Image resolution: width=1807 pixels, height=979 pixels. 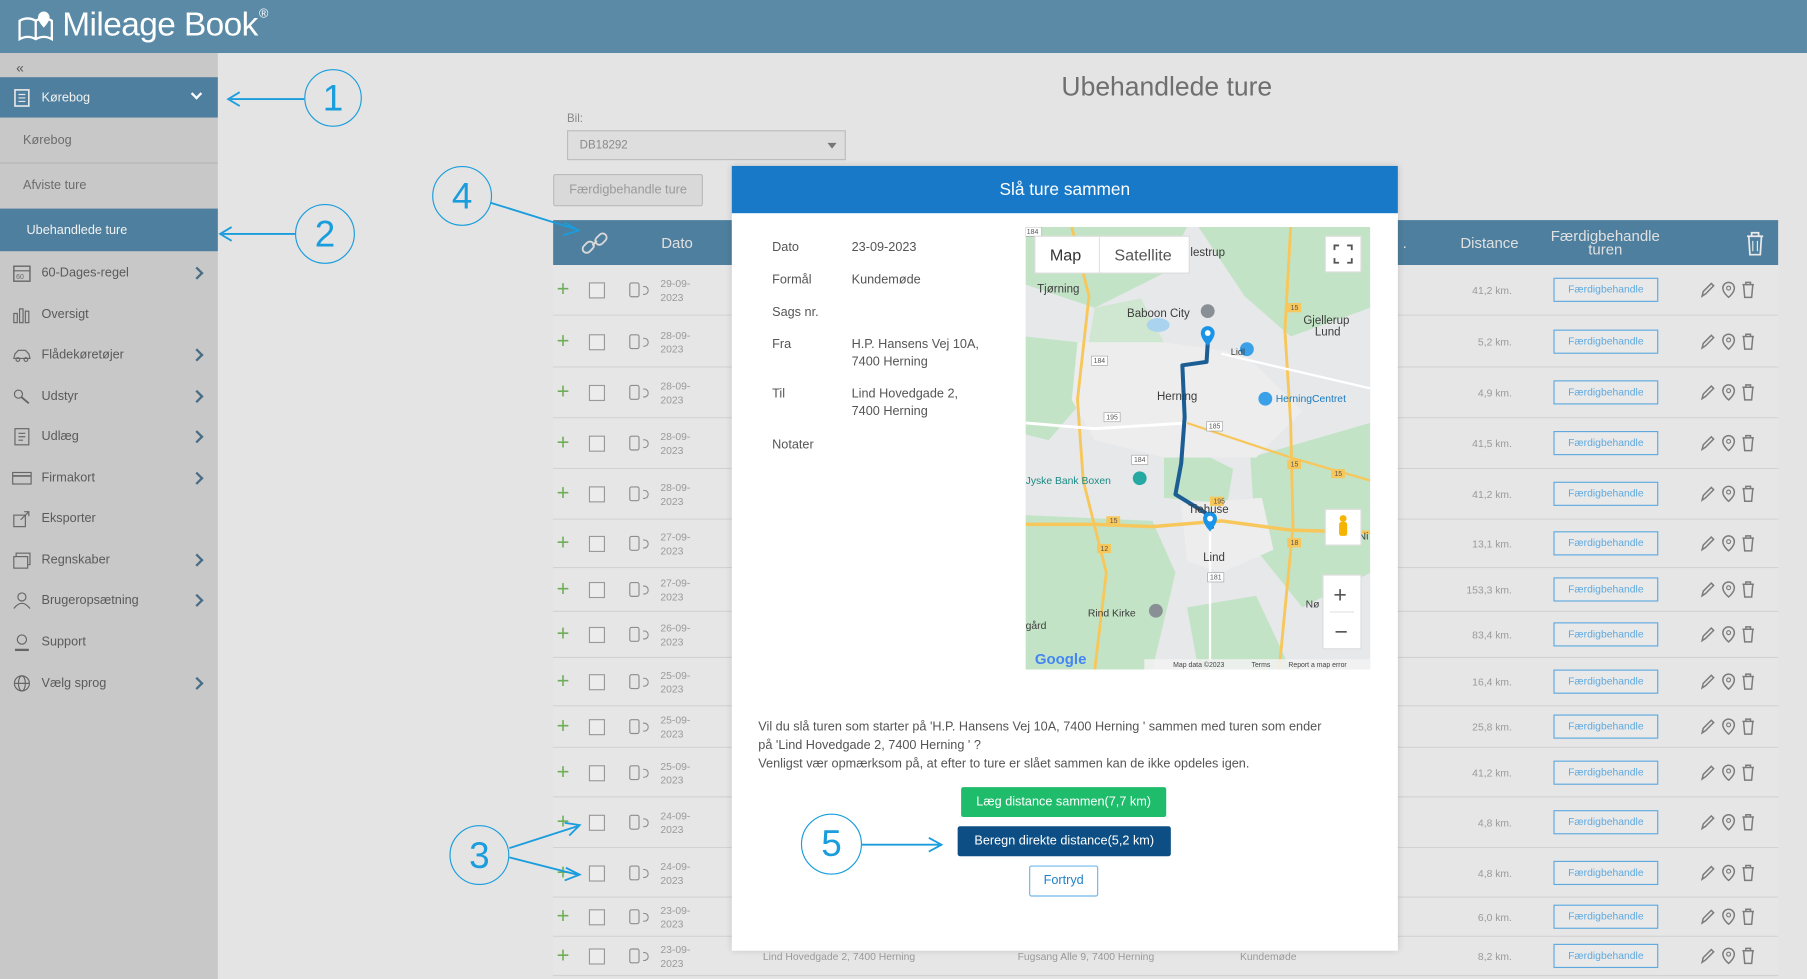 What do you see at coordinates (109, 272) in the screenshot?
I see `sidebar-item-60-dages-regel: 60 60-Dages-regel` at bounding box center [109, 272].